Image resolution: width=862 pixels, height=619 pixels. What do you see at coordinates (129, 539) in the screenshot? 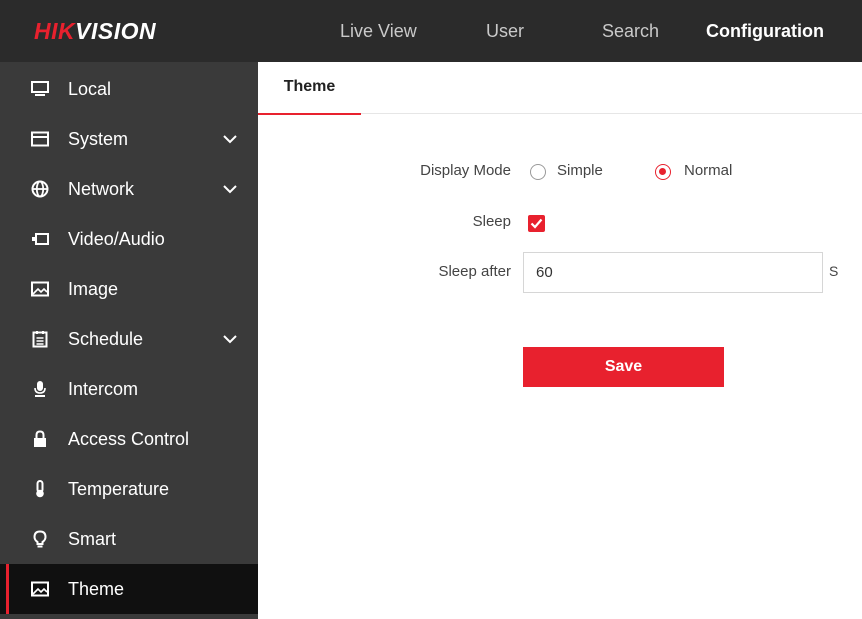
I see `sidebar-item-smart: Smart` at bounding box center [129, 539].